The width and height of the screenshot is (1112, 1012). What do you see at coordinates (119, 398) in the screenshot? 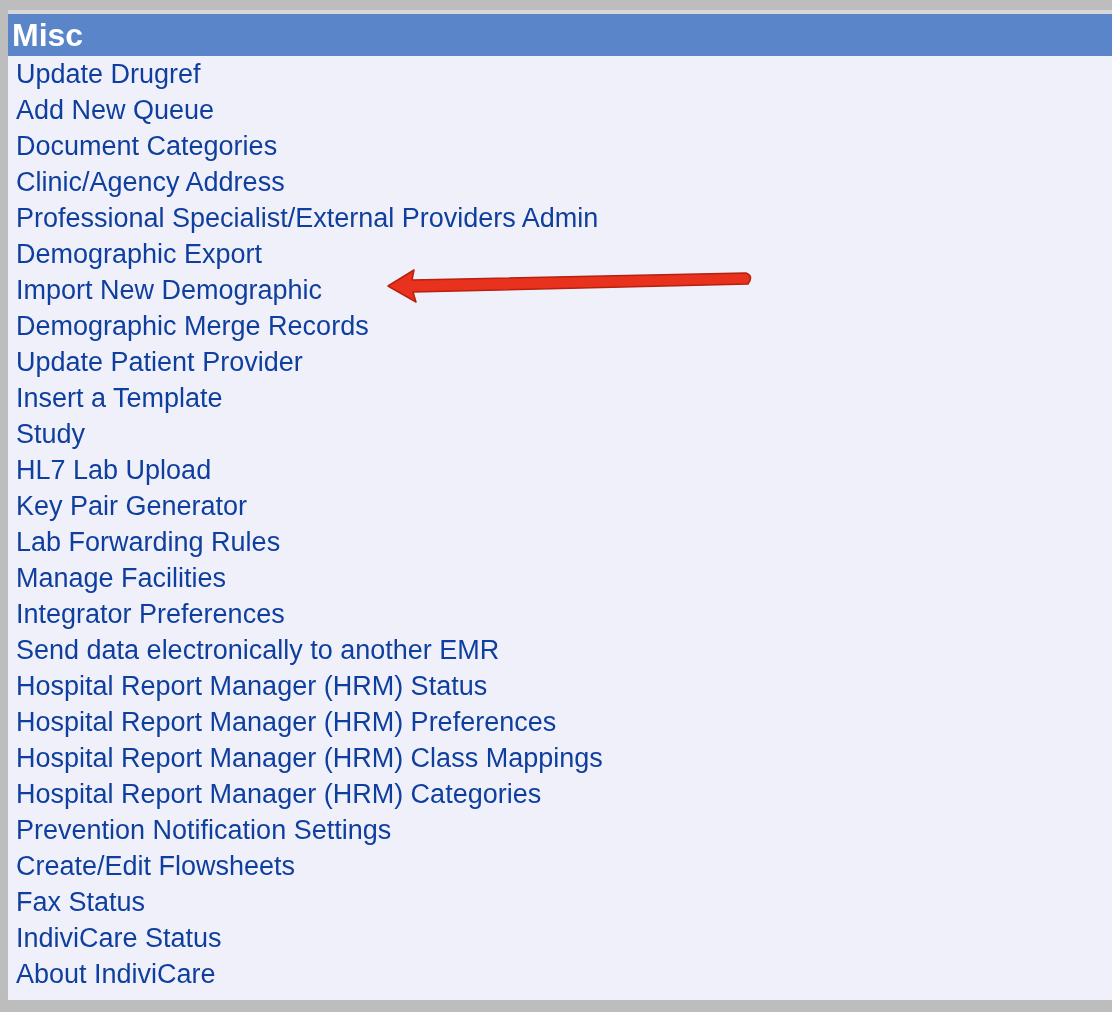
I see `menu-link: Insert a Template` at bounding box center [119, 398].